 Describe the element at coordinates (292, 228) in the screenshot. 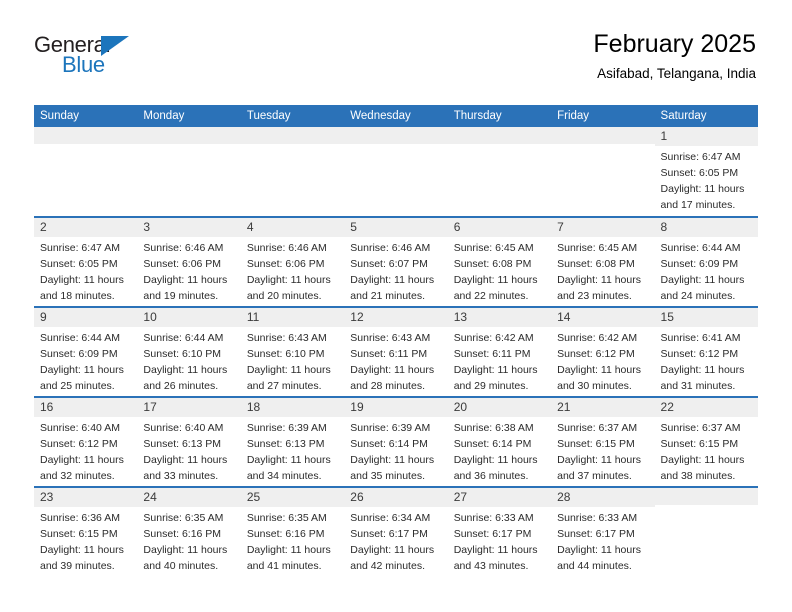

I see `day-number: 4` at that location.